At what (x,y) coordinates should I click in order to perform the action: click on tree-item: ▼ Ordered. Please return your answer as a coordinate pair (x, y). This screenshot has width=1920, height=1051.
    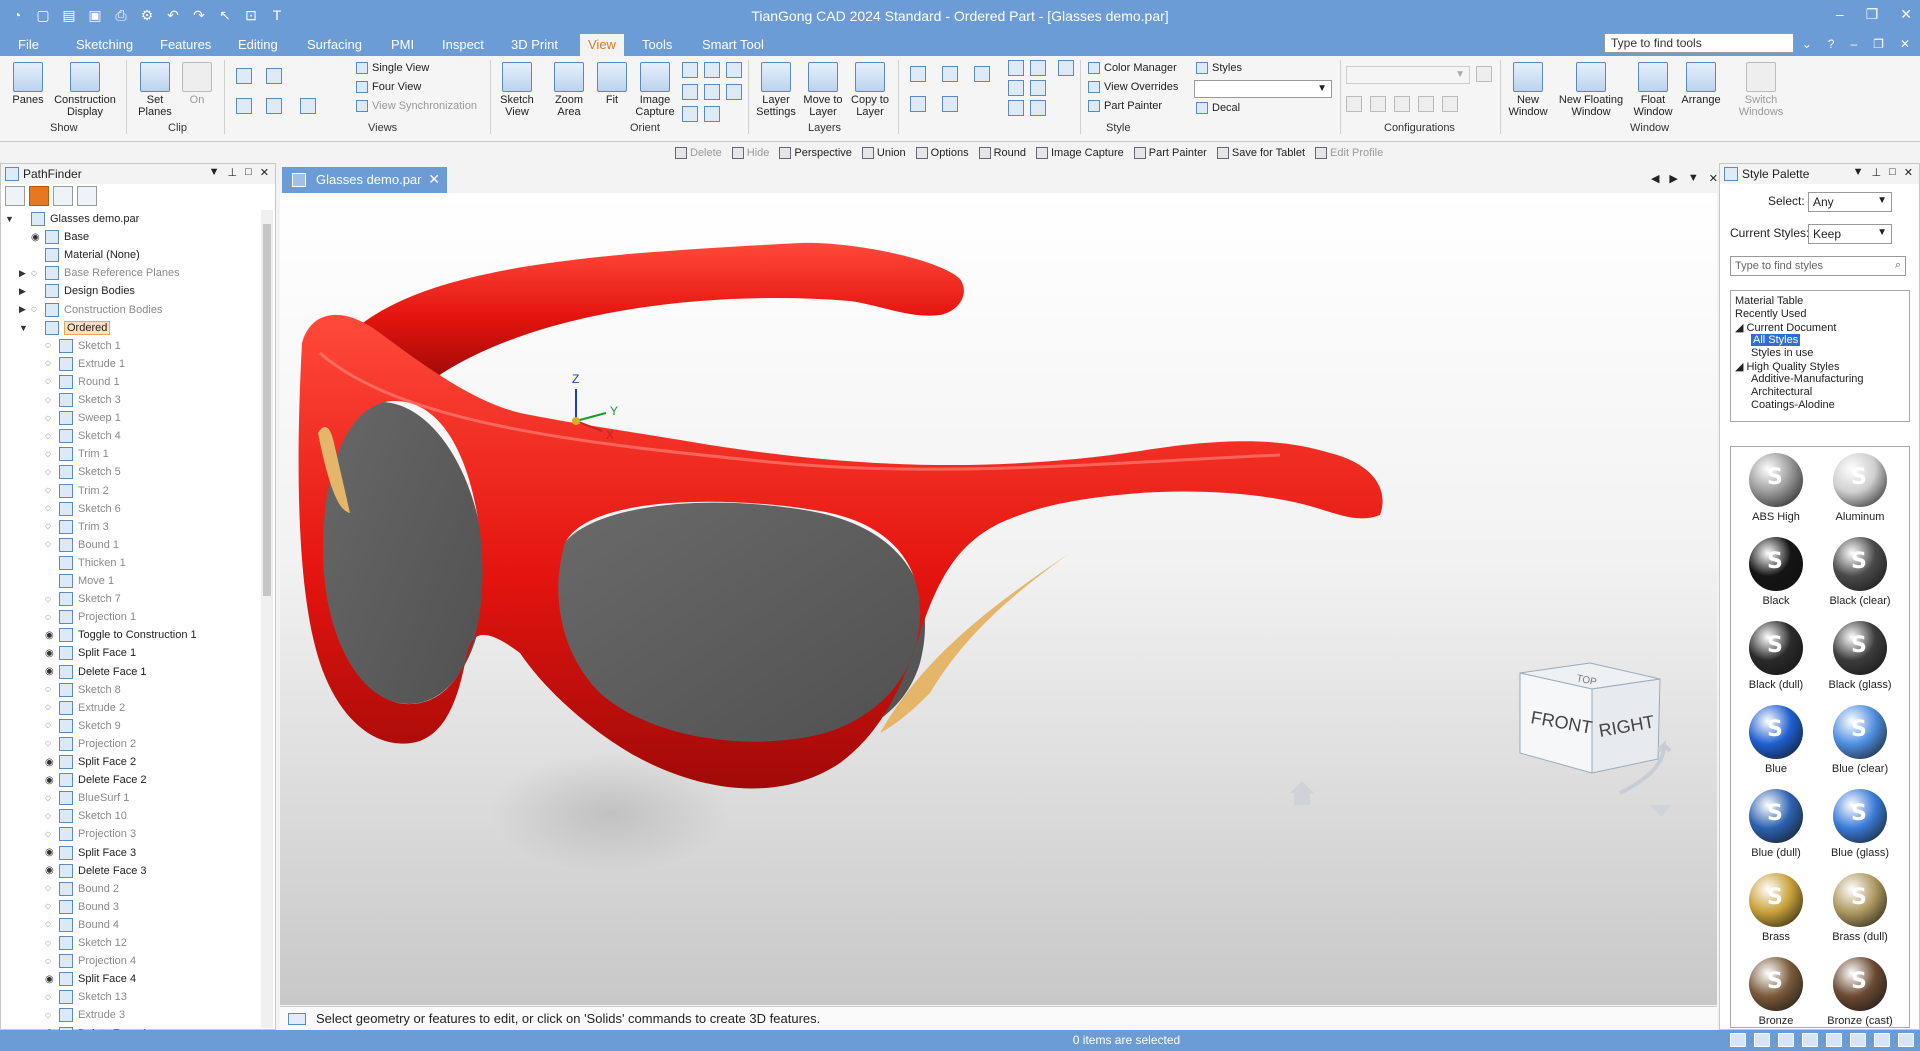
    Looking at the image, I should click on (65, 328).